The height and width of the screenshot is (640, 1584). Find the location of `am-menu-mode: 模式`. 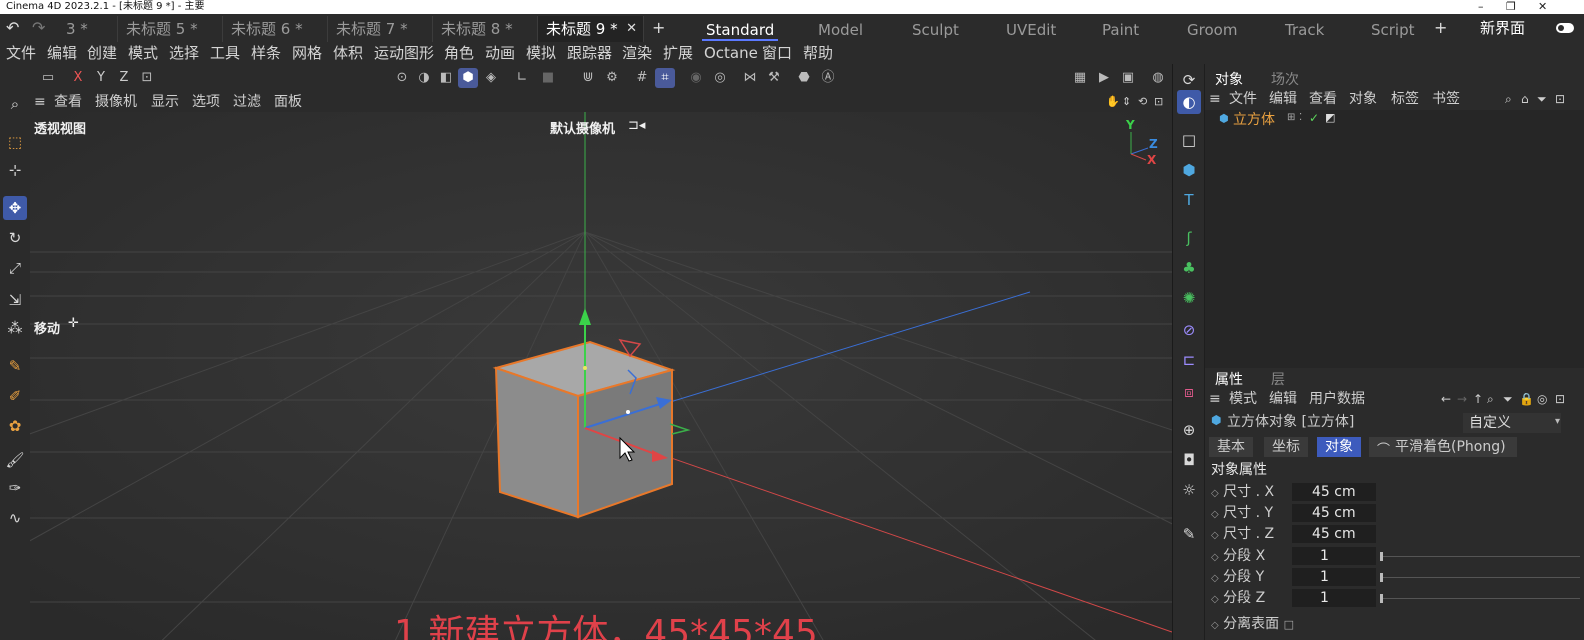

am-menu-mode: 模式 is located at coordinates (1243, 399).